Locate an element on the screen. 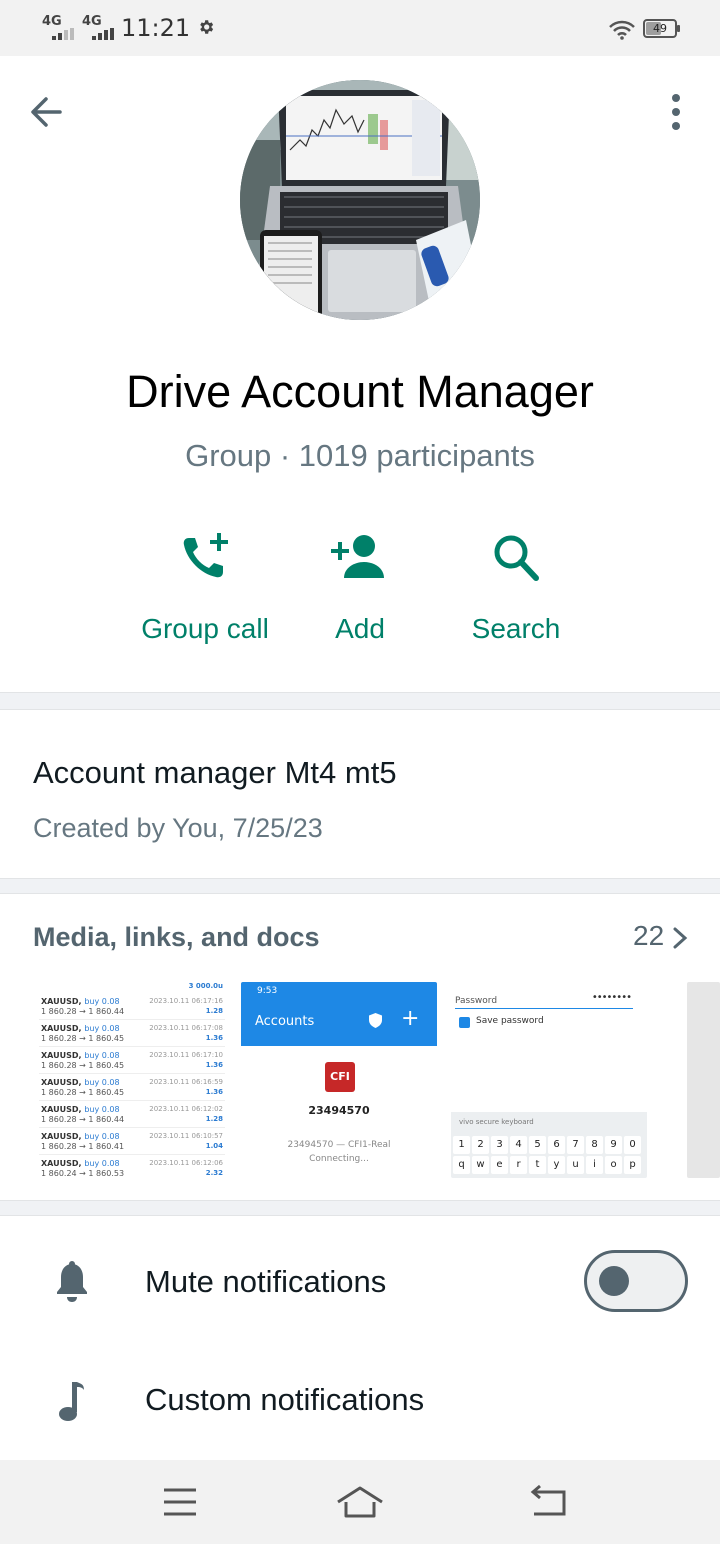  add-participant-button: Add is located at coordinates (360, 585).